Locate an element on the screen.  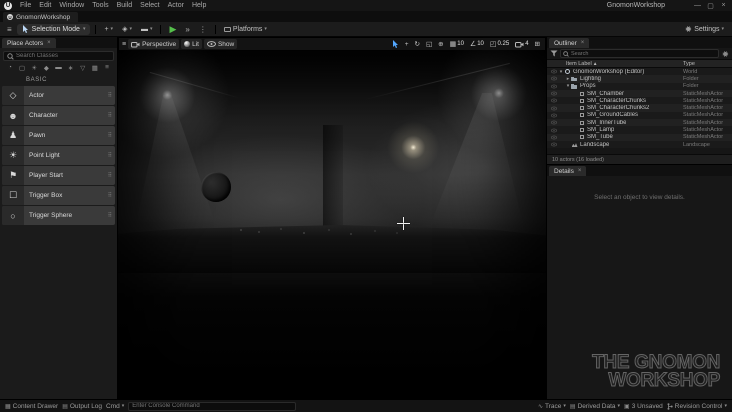
maximize-button: ▢ is located at coordinates (710, 6).